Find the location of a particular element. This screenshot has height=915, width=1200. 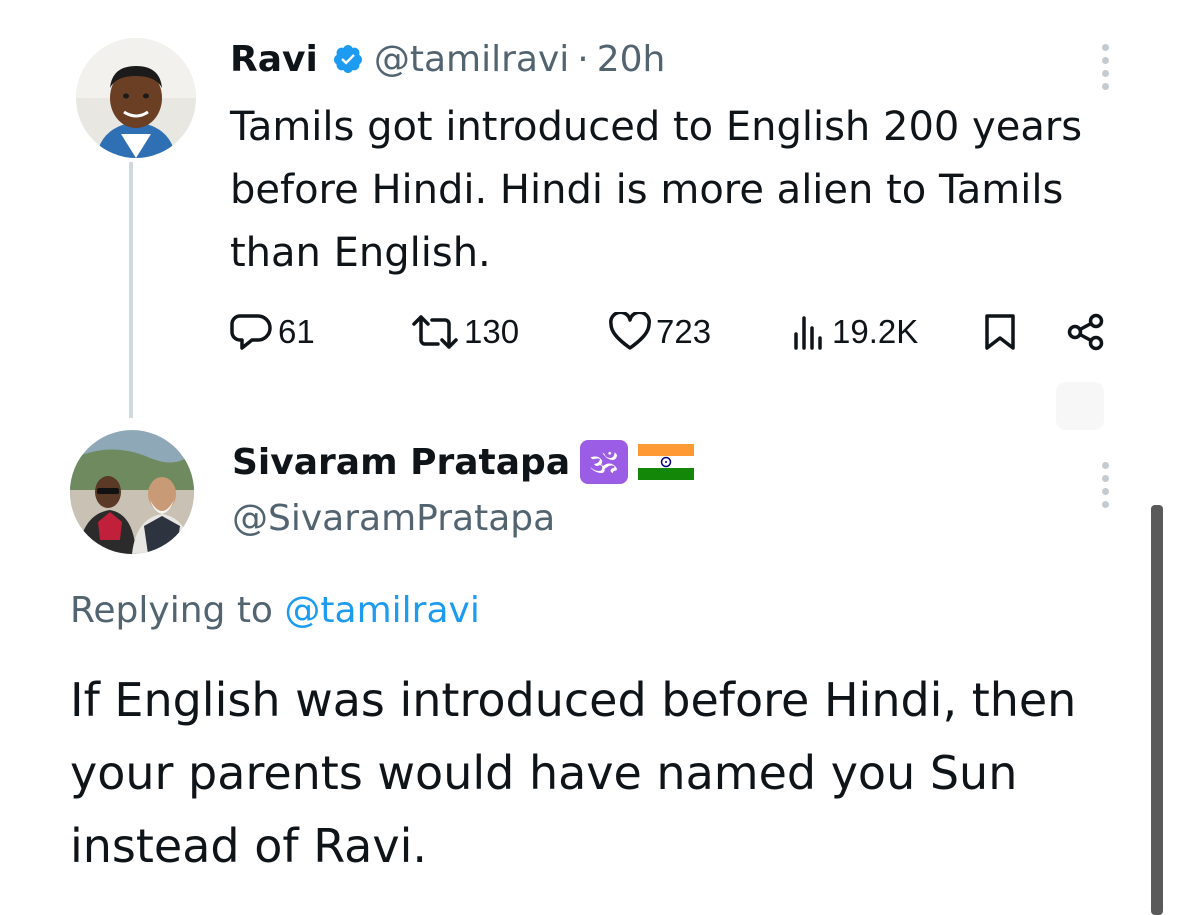

scrollbar is located at coordinates (1157, 710).